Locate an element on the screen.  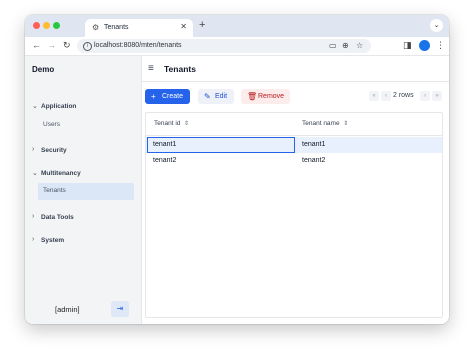
column-label: Tenant name is located at coordinates (321, 123).